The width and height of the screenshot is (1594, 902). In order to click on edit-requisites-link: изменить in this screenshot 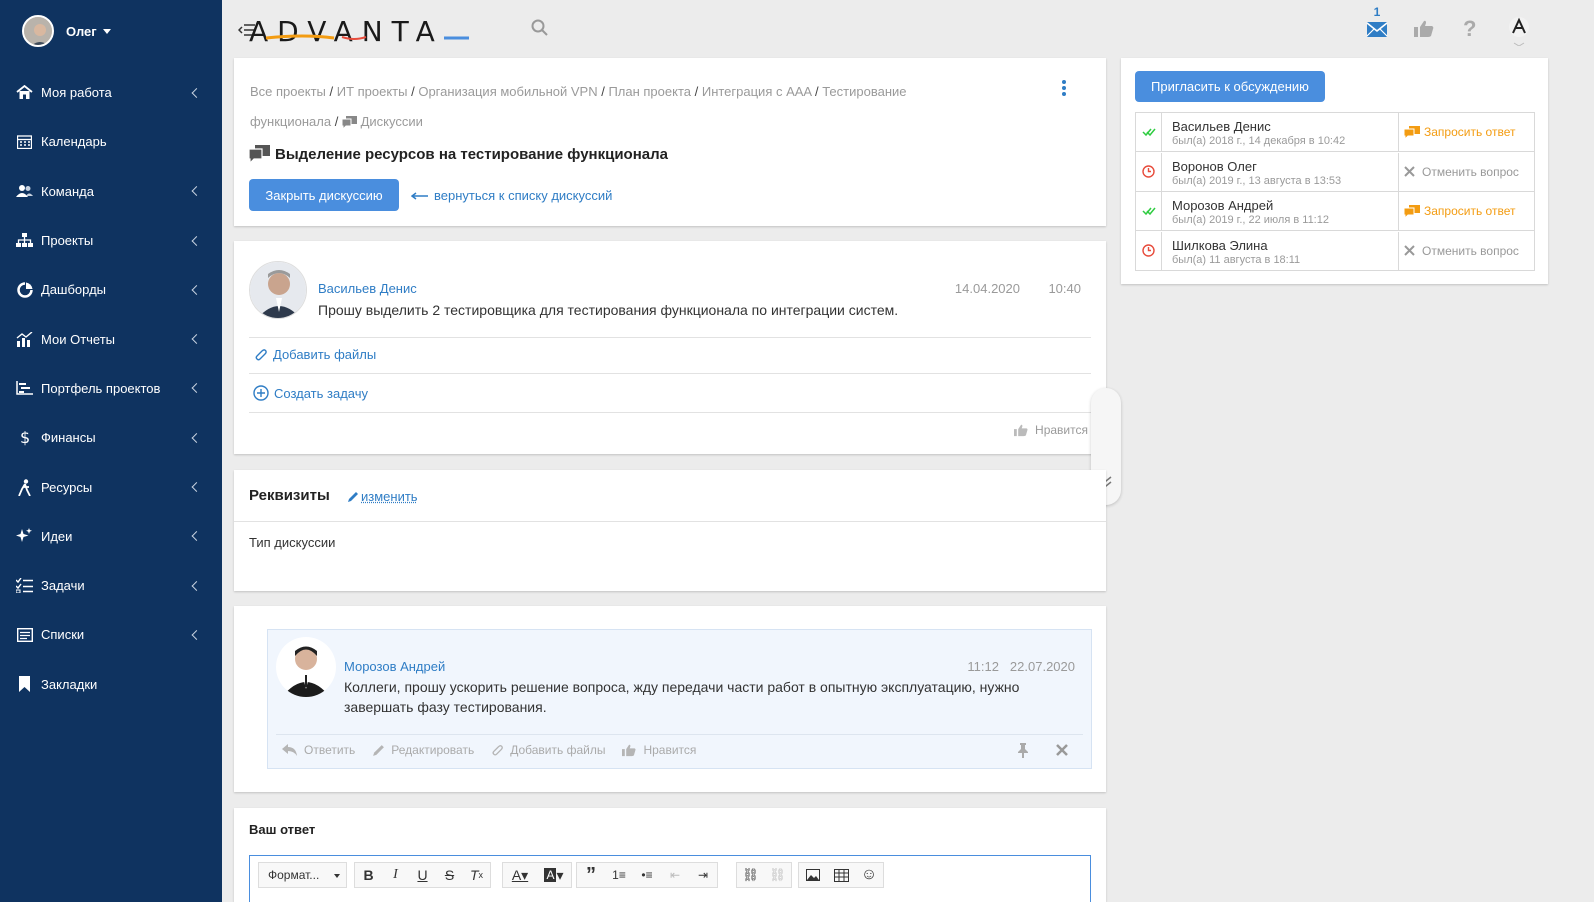, I will do `click(382, 496)`.